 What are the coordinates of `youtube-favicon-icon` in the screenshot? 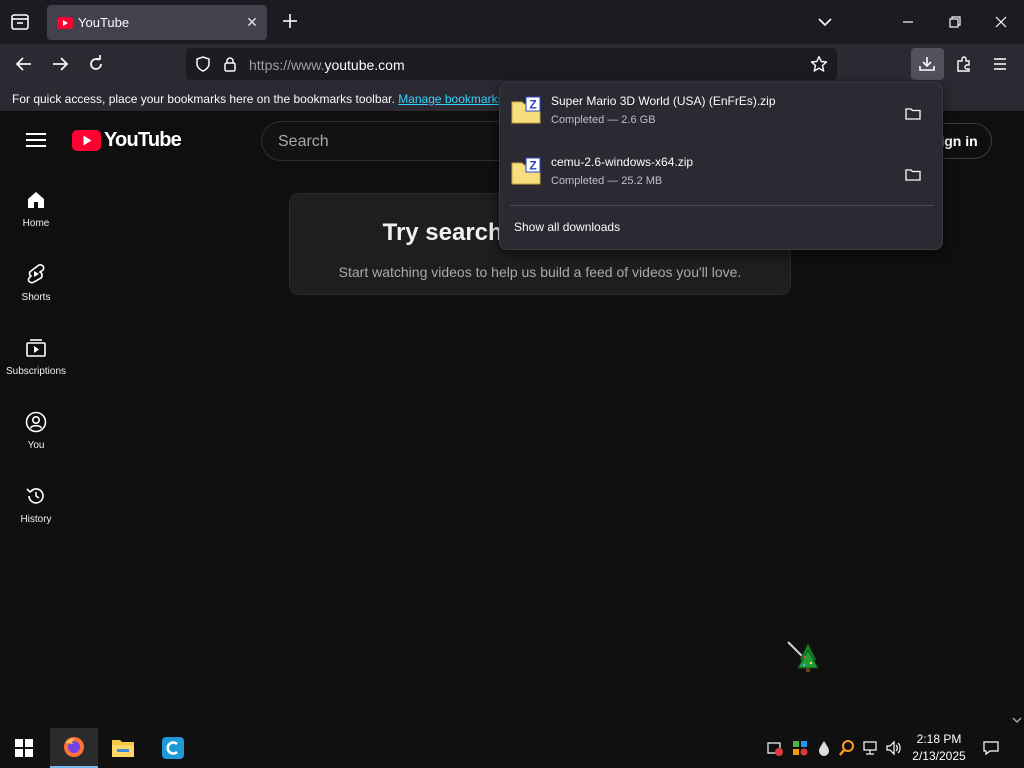 It's located at (65, 23).